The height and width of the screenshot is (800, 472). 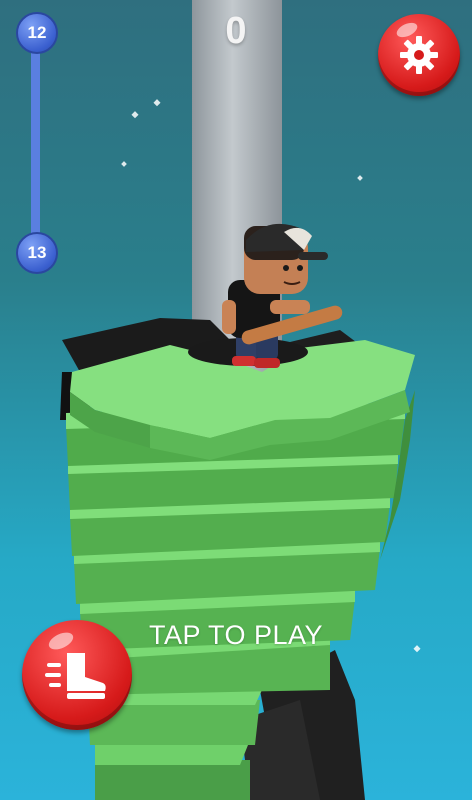 I want to click on sneaker-kick-icon, so click(x=75, y=676).